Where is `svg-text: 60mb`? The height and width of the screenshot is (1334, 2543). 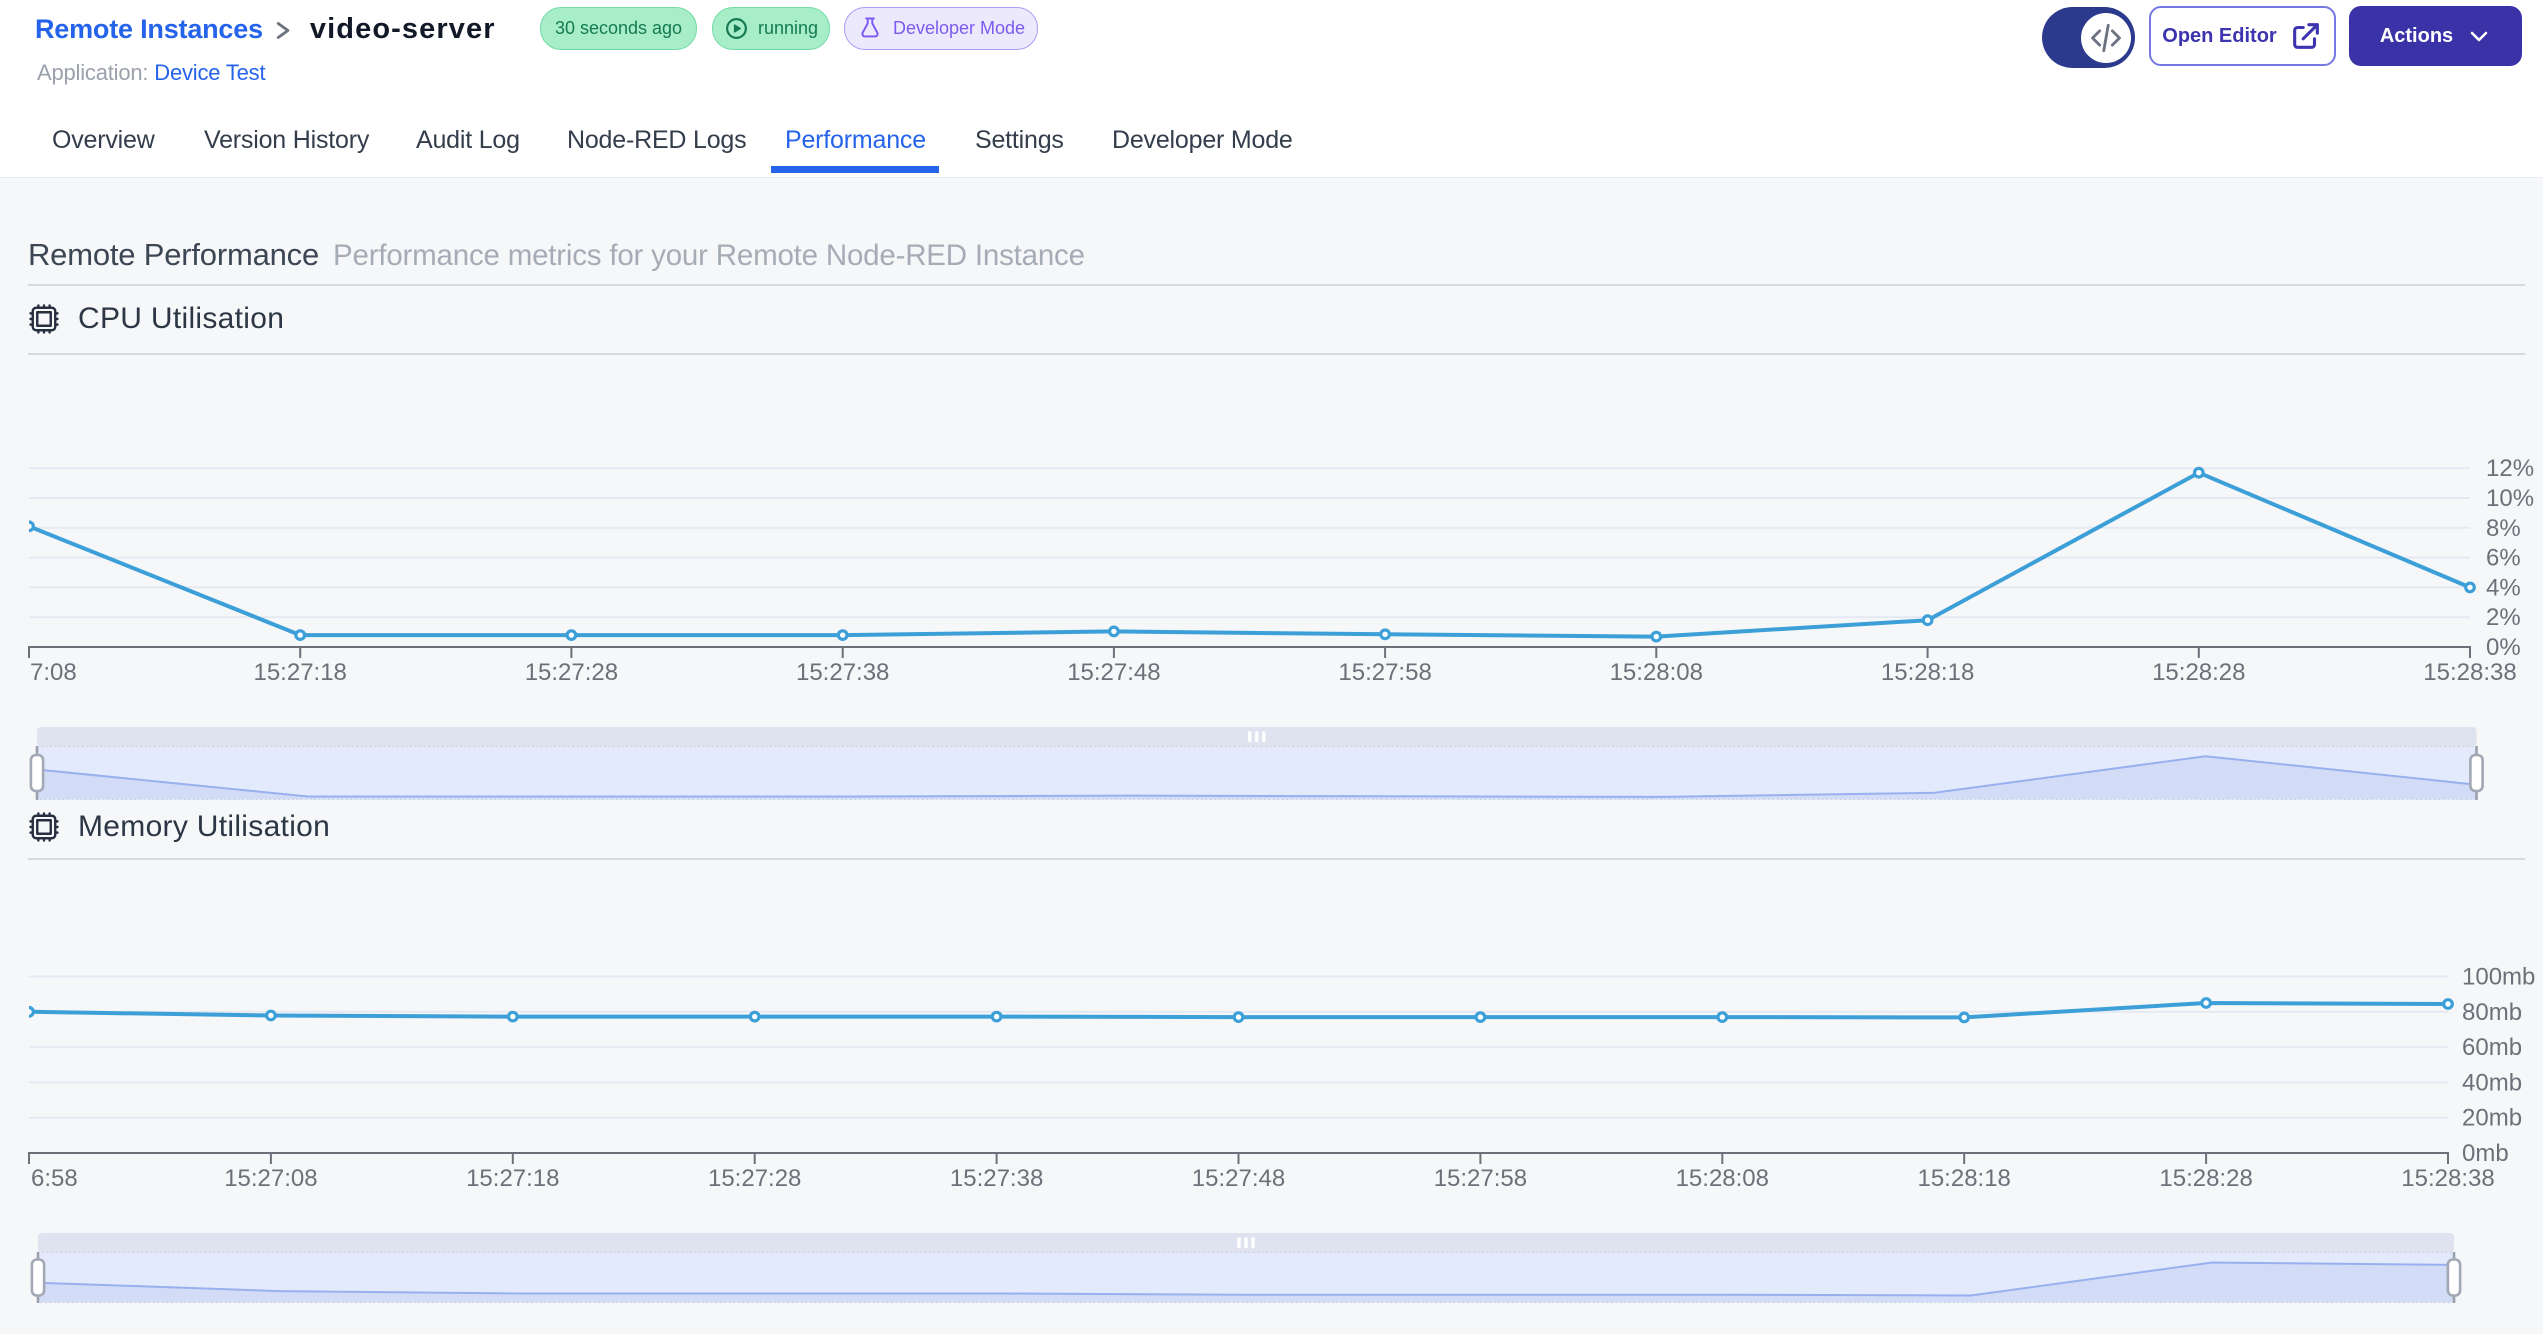 svg-text: 60mb is located at coordinates (2492, 1047).